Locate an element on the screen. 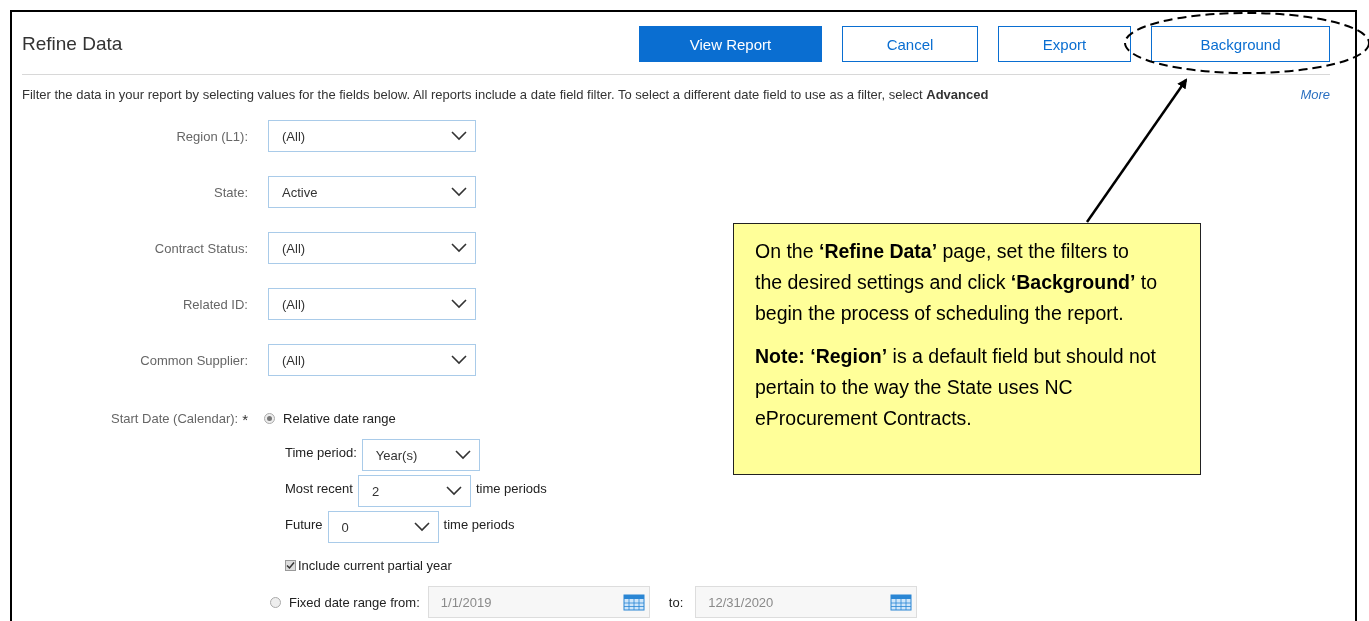 The width and height of the screenshot is (1369, 621). field-label: to: is located at coordinates (676, 602).